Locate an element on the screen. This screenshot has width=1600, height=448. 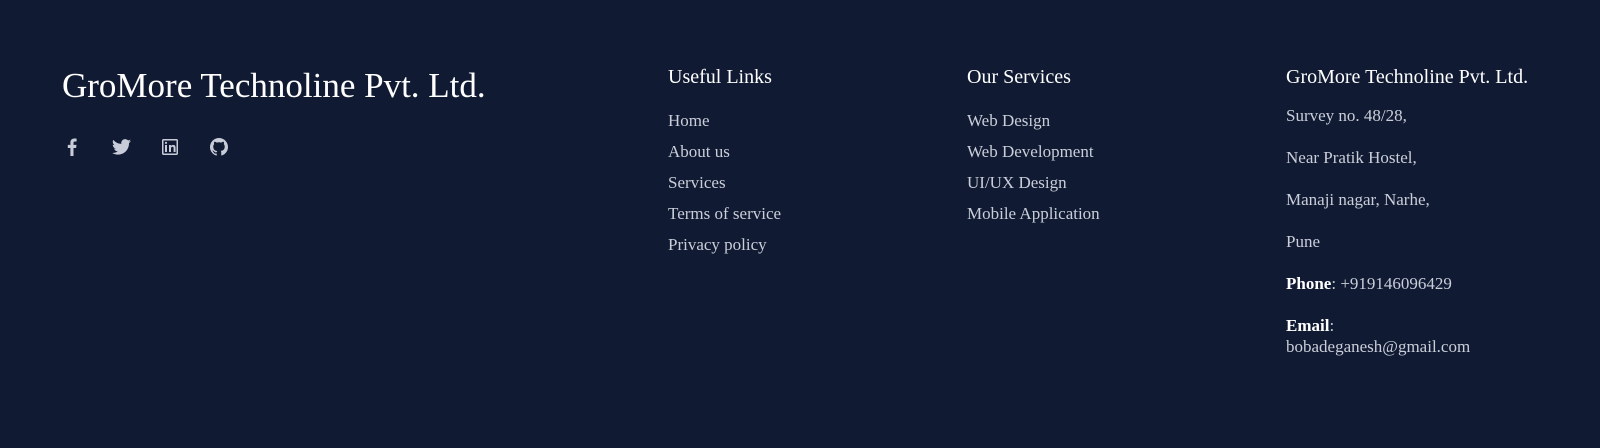
useful-link-item: About us is located at coordinates (724, 151).